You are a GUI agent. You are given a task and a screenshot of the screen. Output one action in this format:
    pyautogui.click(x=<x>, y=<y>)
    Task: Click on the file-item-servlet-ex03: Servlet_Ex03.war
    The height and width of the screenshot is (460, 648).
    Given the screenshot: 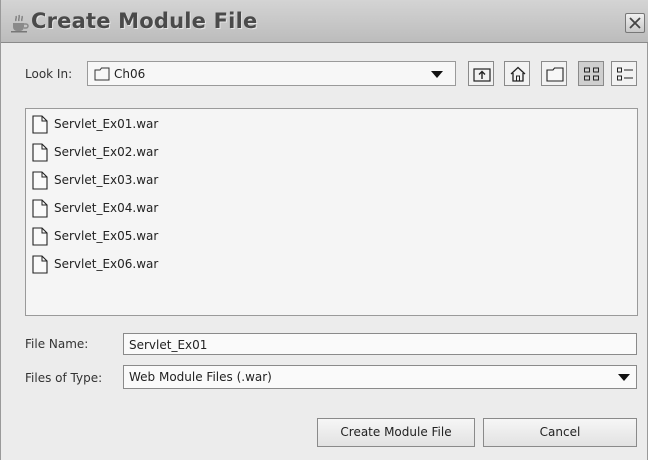 What is the action you would take?
    pyautogui.click(x=142, y=181)
    